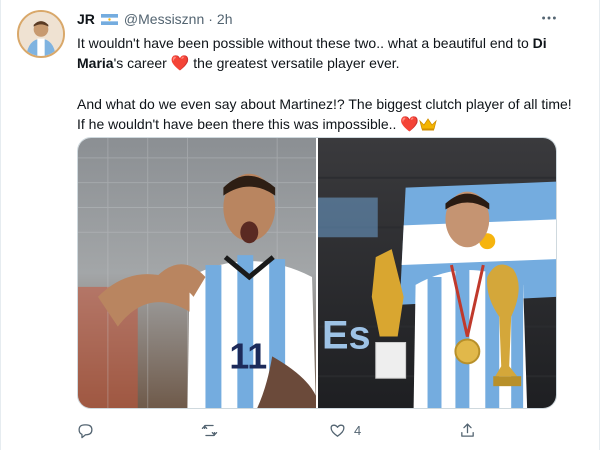 Image resolution: width=600 pixels, height=450 pixels. I want to click on share-button, so click(471, 430).